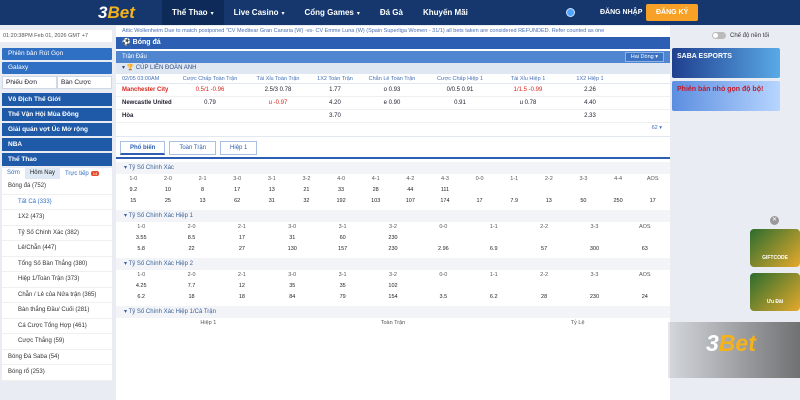 The image size is (800, 400). Describe the element at coordinates (393, 297) in the screenshot. I see `score-odds-cell: 154` at that location.